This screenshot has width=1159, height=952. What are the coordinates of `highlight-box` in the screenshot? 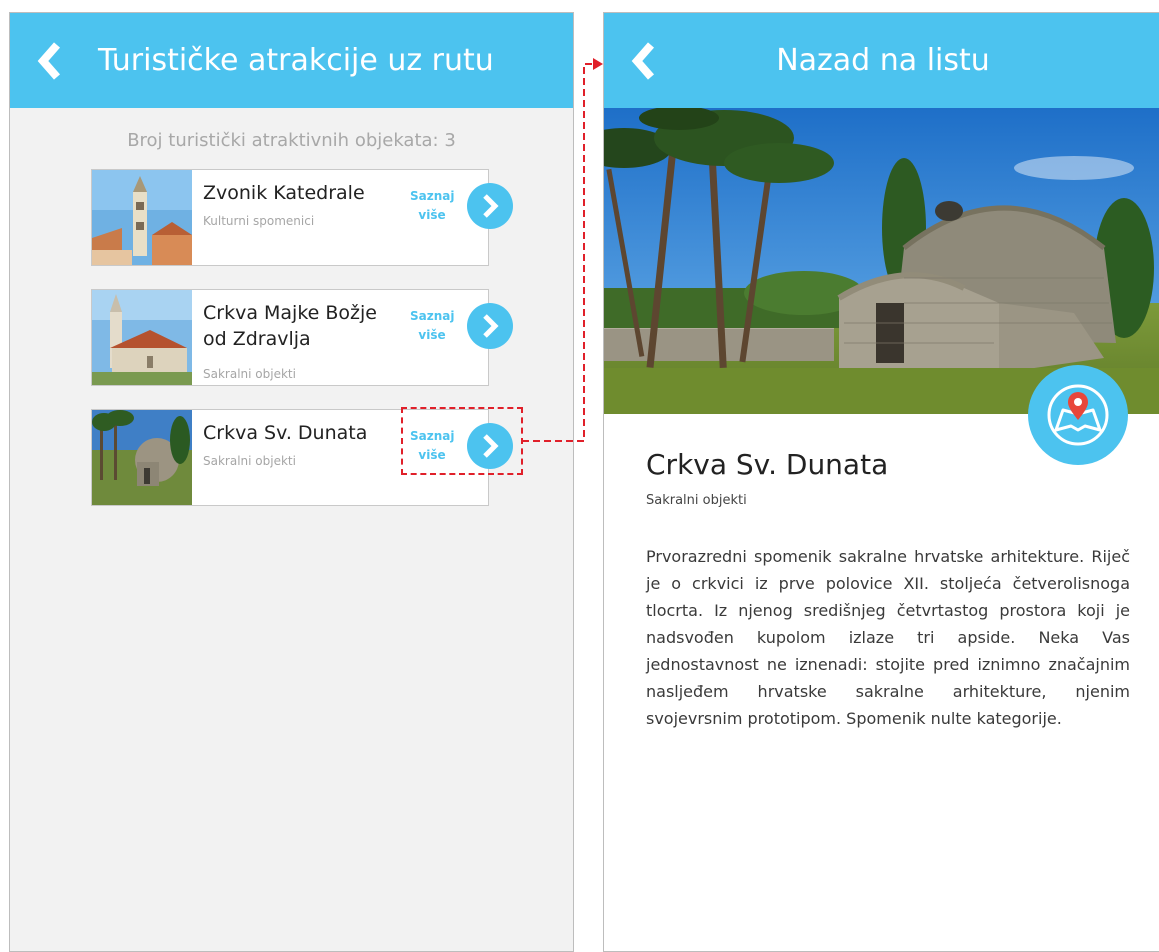 It's located at (462, 441).